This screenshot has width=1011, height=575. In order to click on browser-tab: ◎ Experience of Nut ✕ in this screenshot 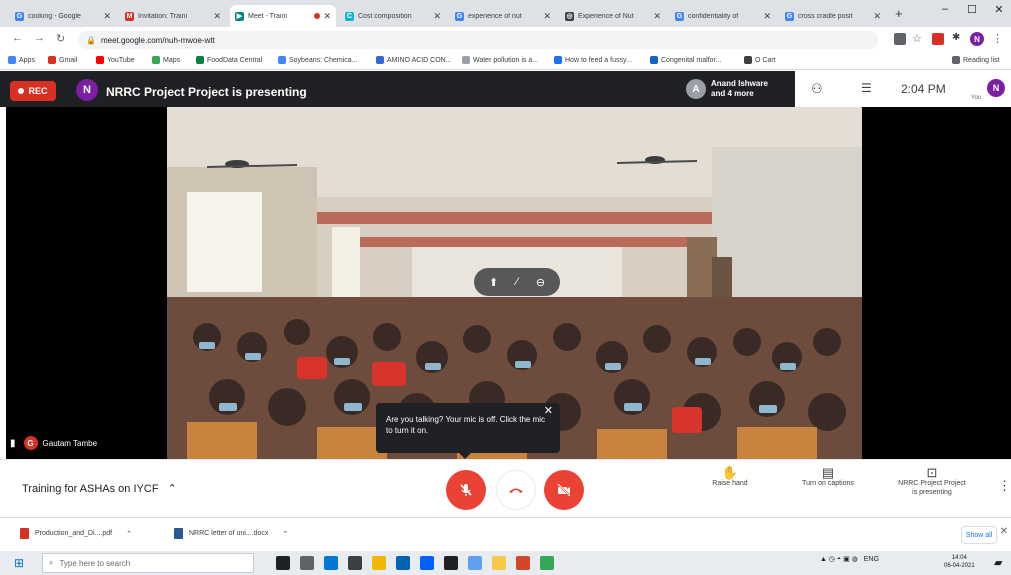, I will do `click(613, 16)`.